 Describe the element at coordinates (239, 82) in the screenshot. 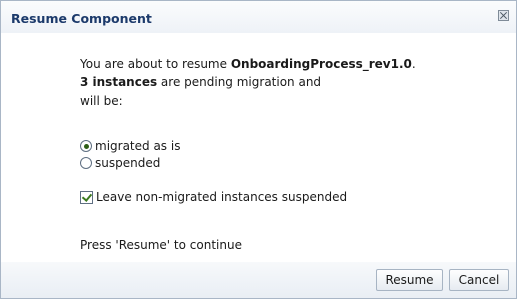

I see `pending-text: are pending migration and` at that location.